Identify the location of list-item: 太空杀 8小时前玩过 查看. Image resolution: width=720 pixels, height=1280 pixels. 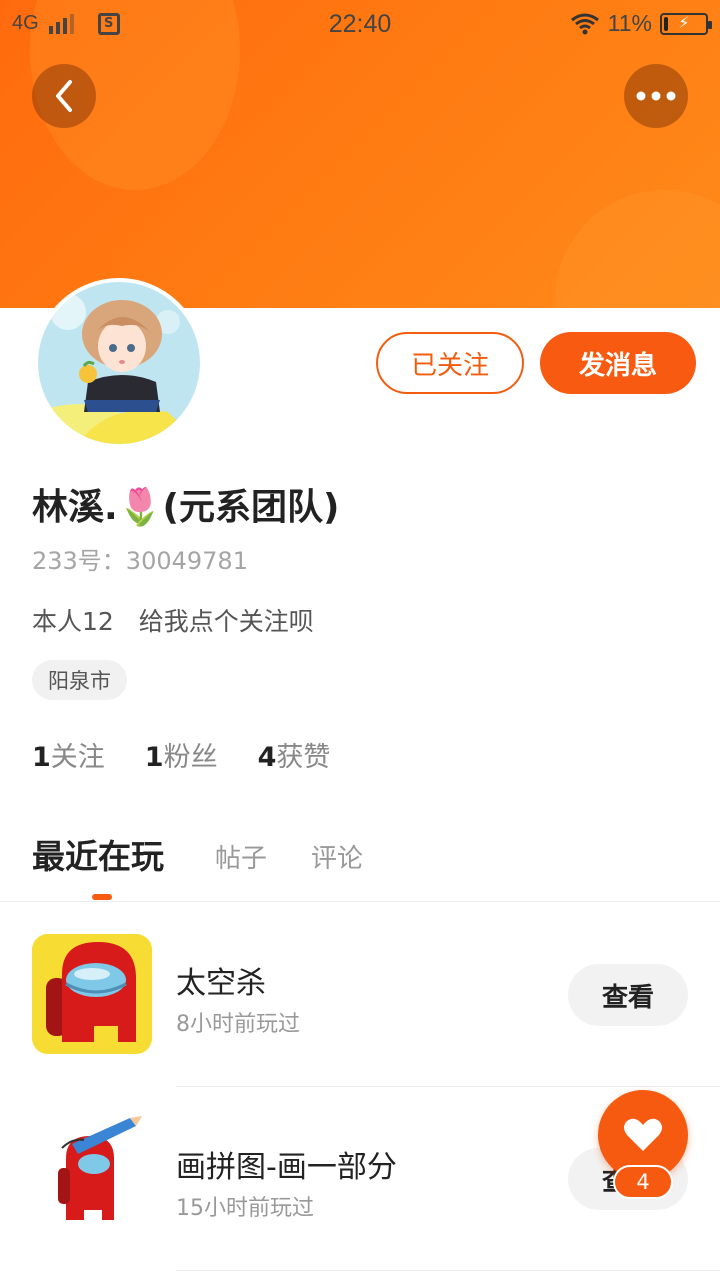
(360, 1026).